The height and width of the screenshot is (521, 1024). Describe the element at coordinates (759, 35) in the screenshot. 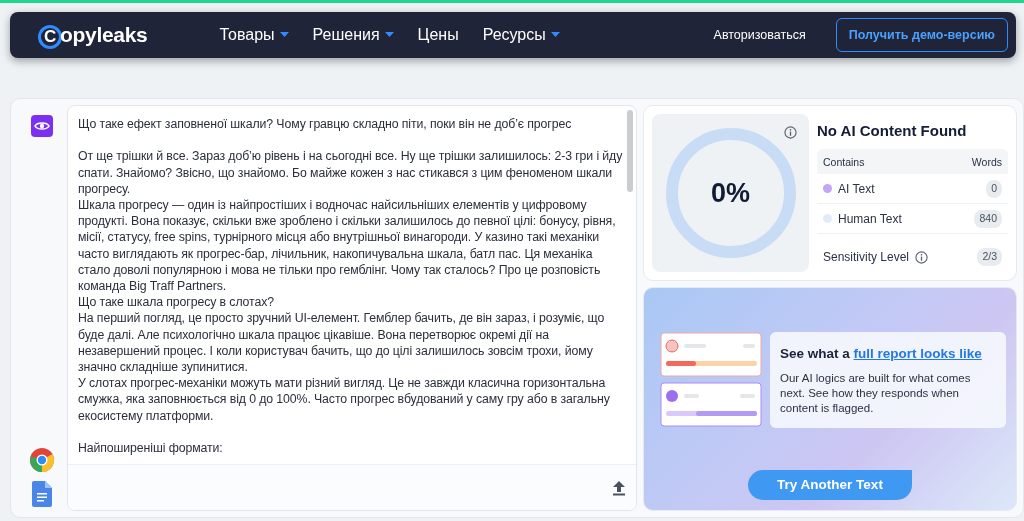

I see `login-link: Авторизоваться` at that location.